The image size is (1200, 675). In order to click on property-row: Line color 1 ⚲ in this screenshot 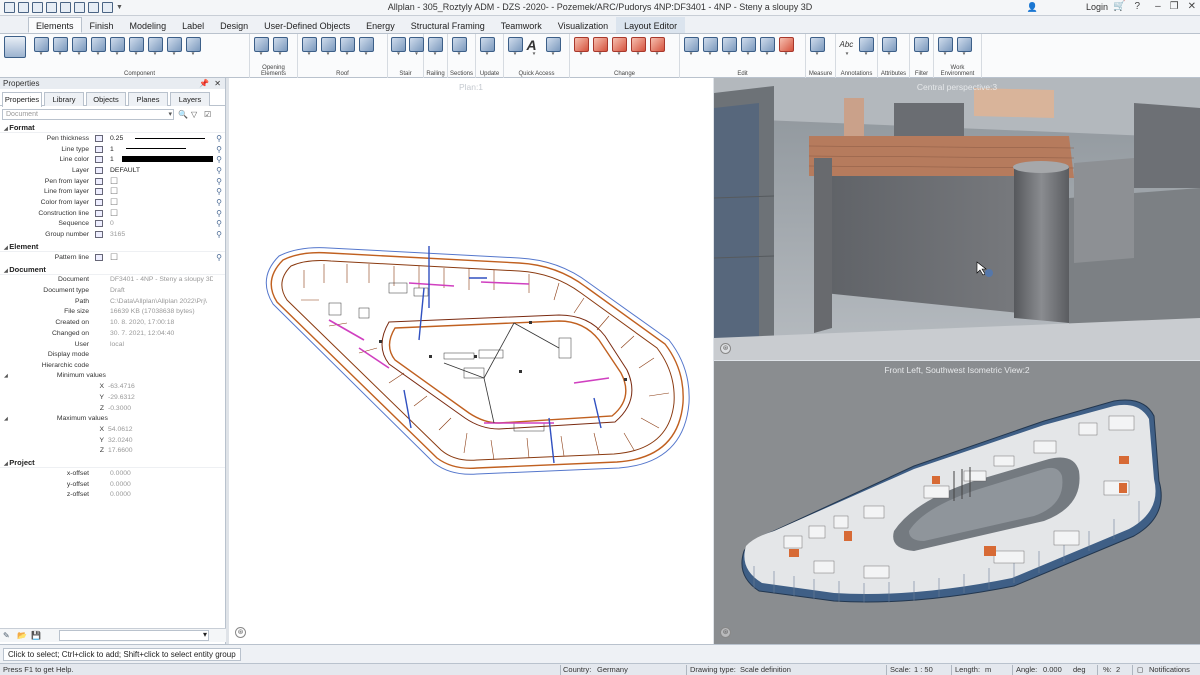, I will do `click(112, 159)`.